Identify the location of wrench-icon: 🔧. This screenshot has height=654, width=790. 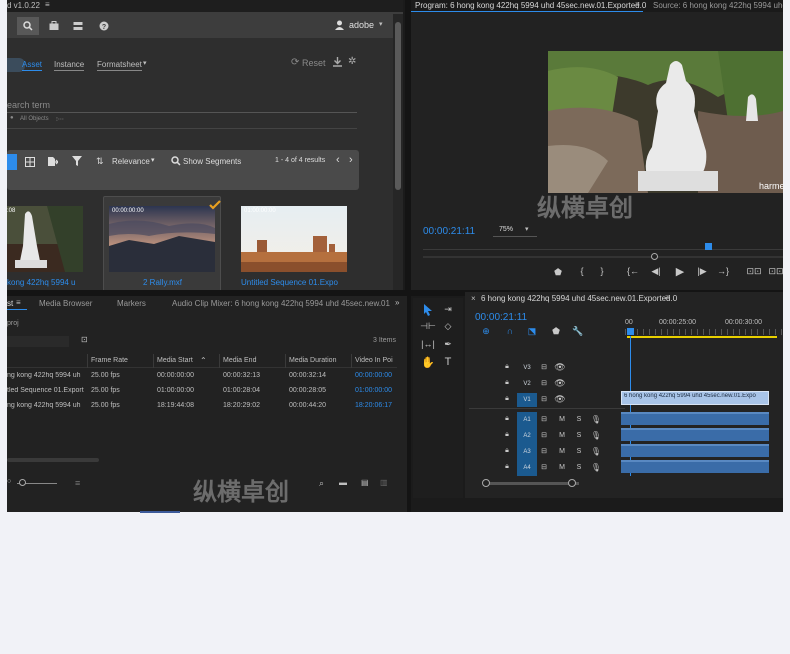
(577, 331).